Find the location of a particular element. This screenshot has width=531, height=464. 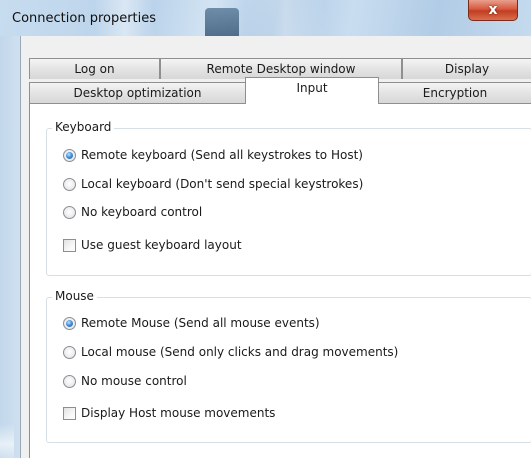

window-title: Connection properties is located at coordinates (84, 18).